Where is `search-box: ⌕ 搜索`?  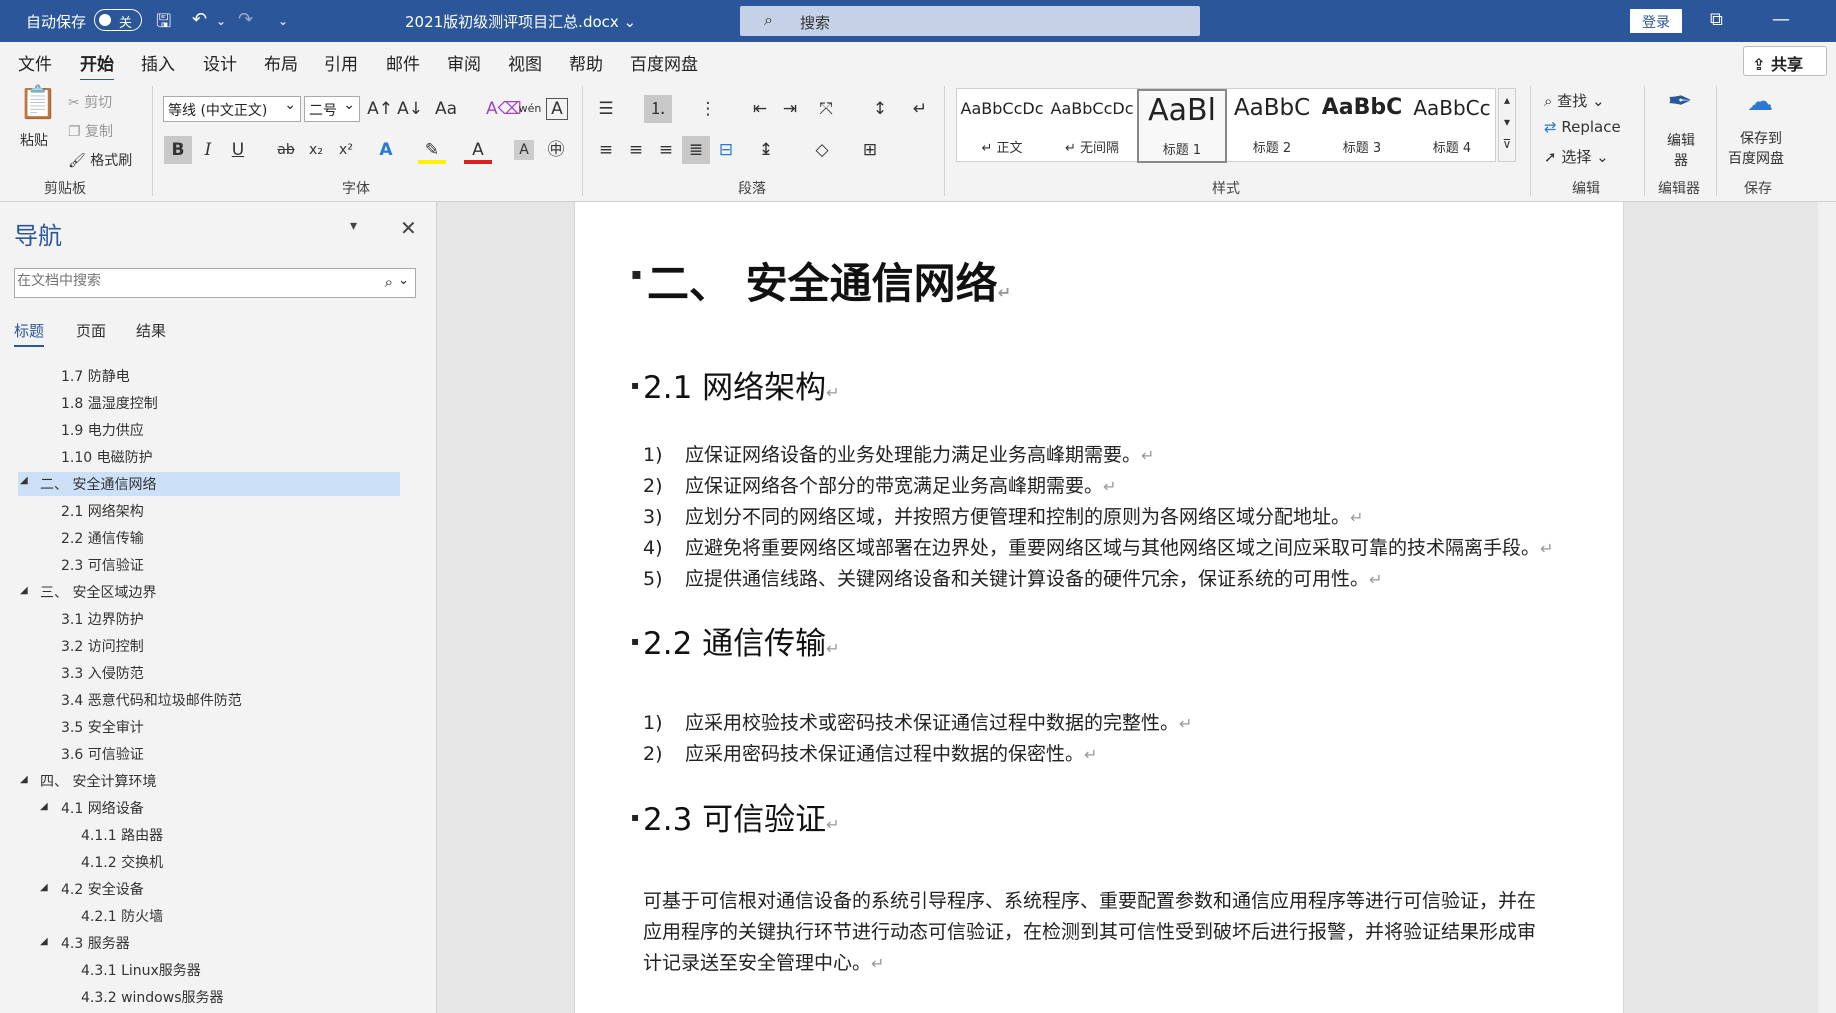 search-box: ⌕ 搜索 is located at coordinates (970, 21).